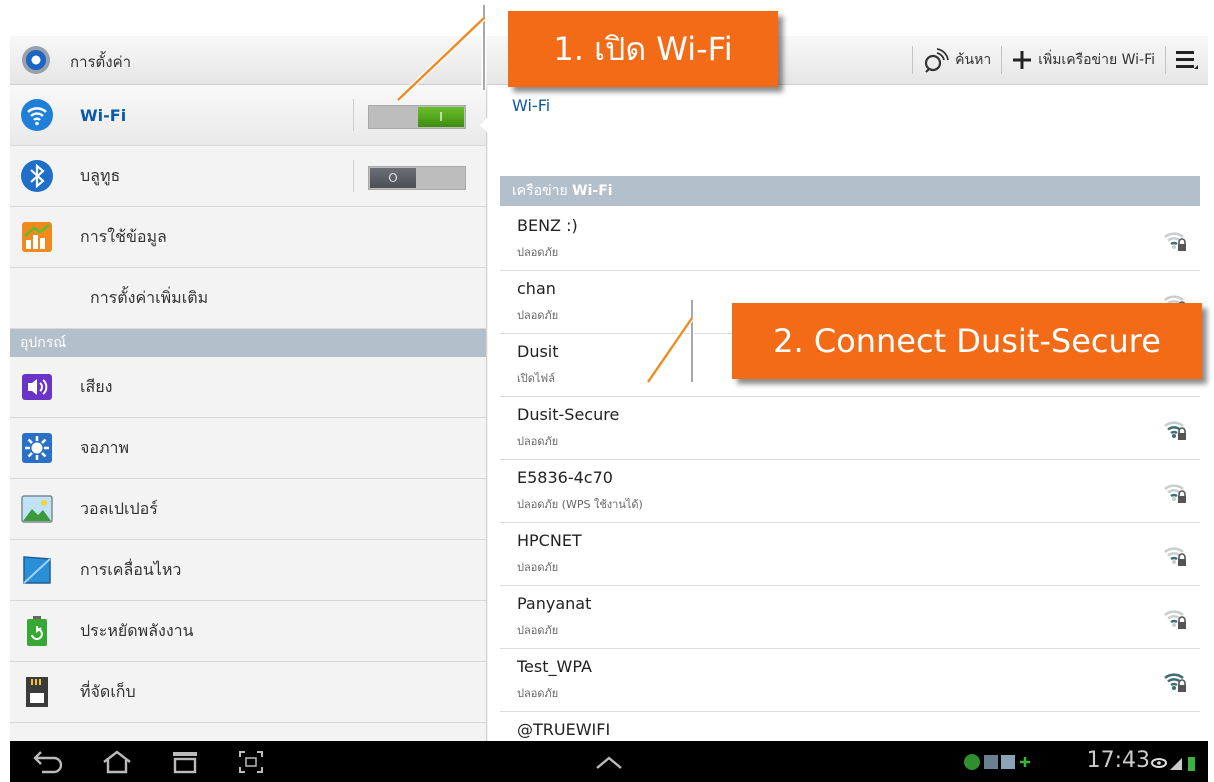 The height and width of the screenshot is (782, 1214). What do you see at coordinates (185, 762) in the screenshot?
I see `recent-apps-icon` at bounding box center [185, 762].